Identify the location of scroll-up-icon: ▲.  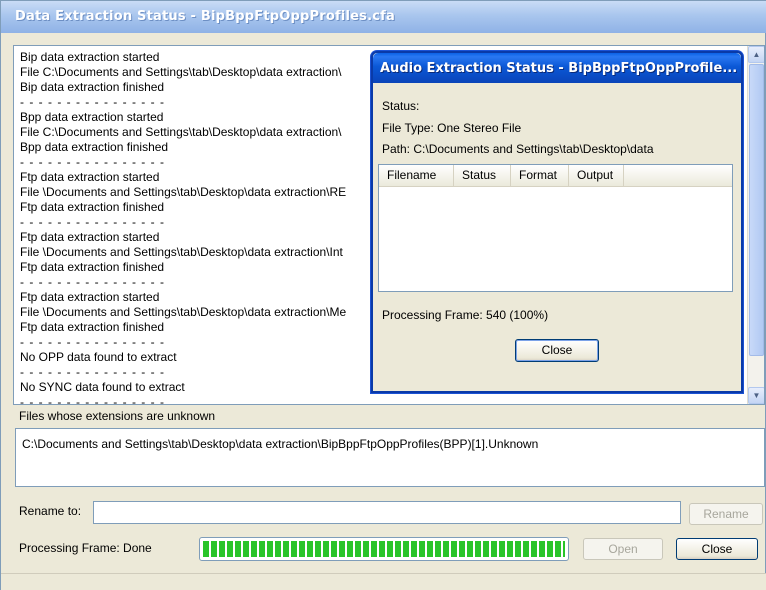
(756, 54).